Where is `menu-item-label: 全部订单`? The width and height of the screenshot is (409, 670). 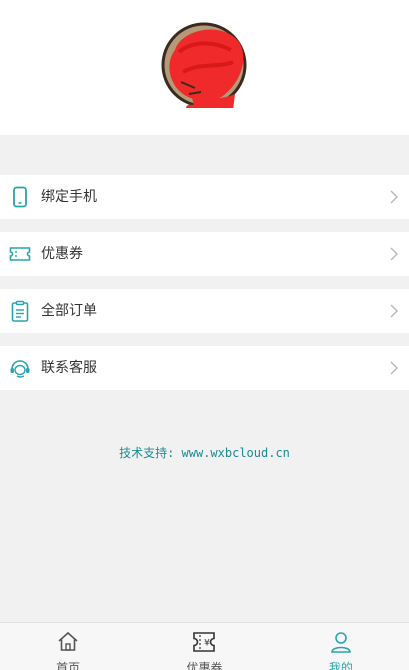
menu-item-label: 全部订单 is located at coordinates (69, 311).